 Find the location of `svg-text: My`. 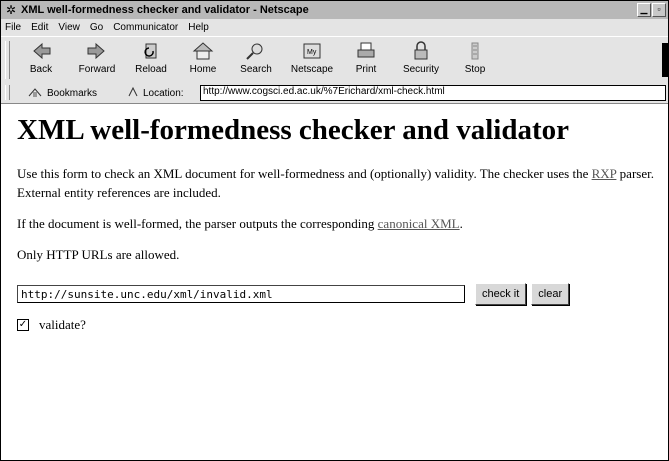

svg-text: My is located at coordinates (312, 52).